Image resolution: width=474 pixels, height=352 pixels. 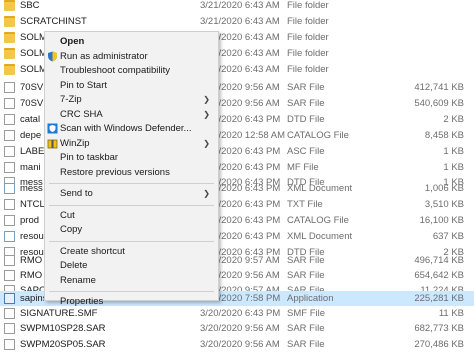 I want to click on file-size: 682,773 KB, so click(x=439, y=328).